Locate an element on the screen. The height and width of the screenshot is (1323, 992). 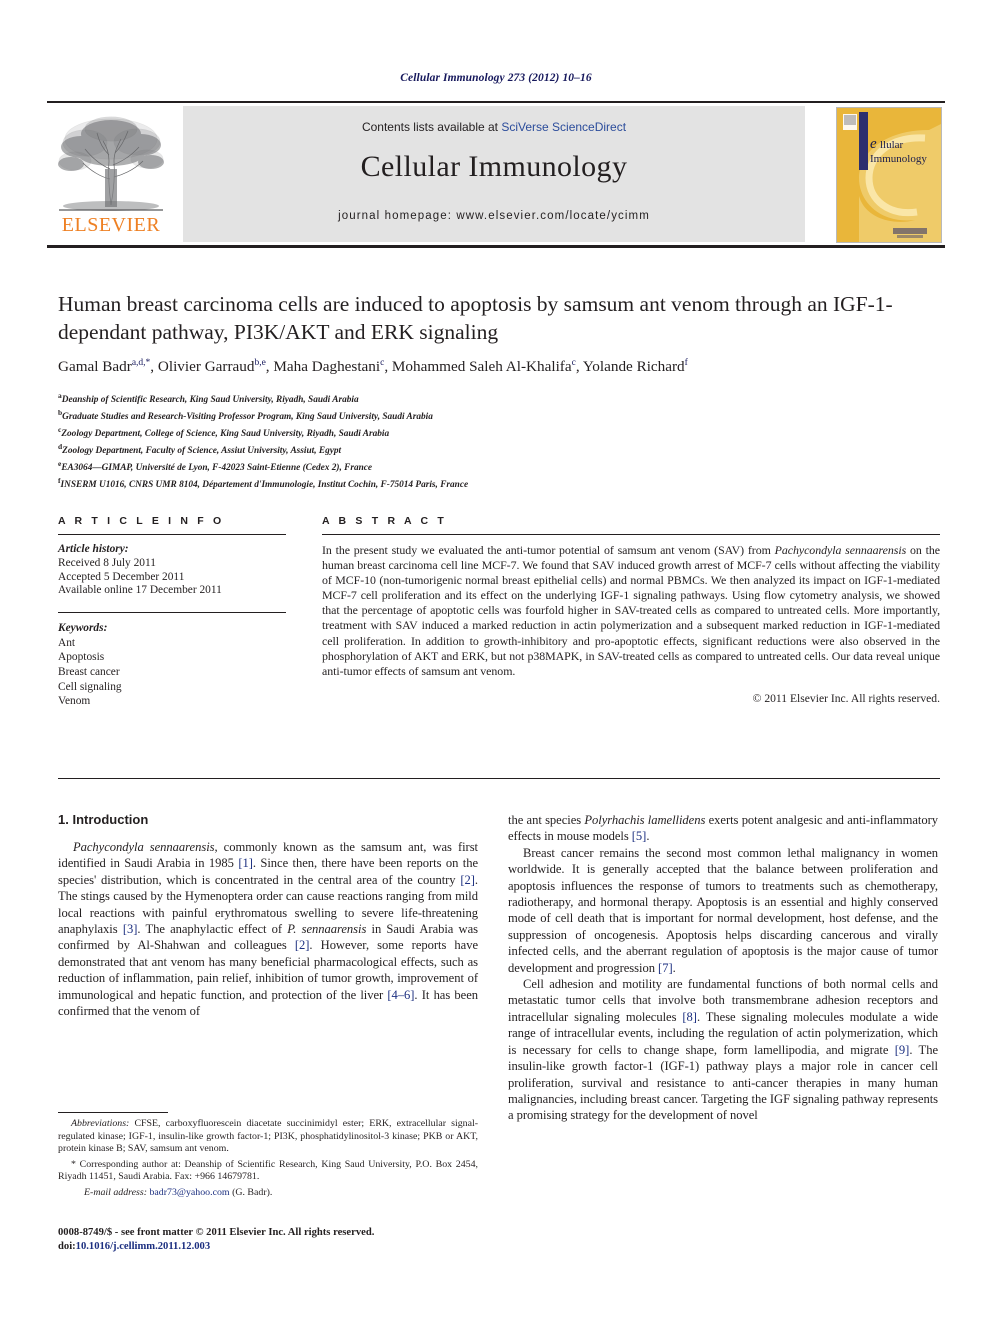
author-item: Yolande Richardf is located at coordinates (635, 366).